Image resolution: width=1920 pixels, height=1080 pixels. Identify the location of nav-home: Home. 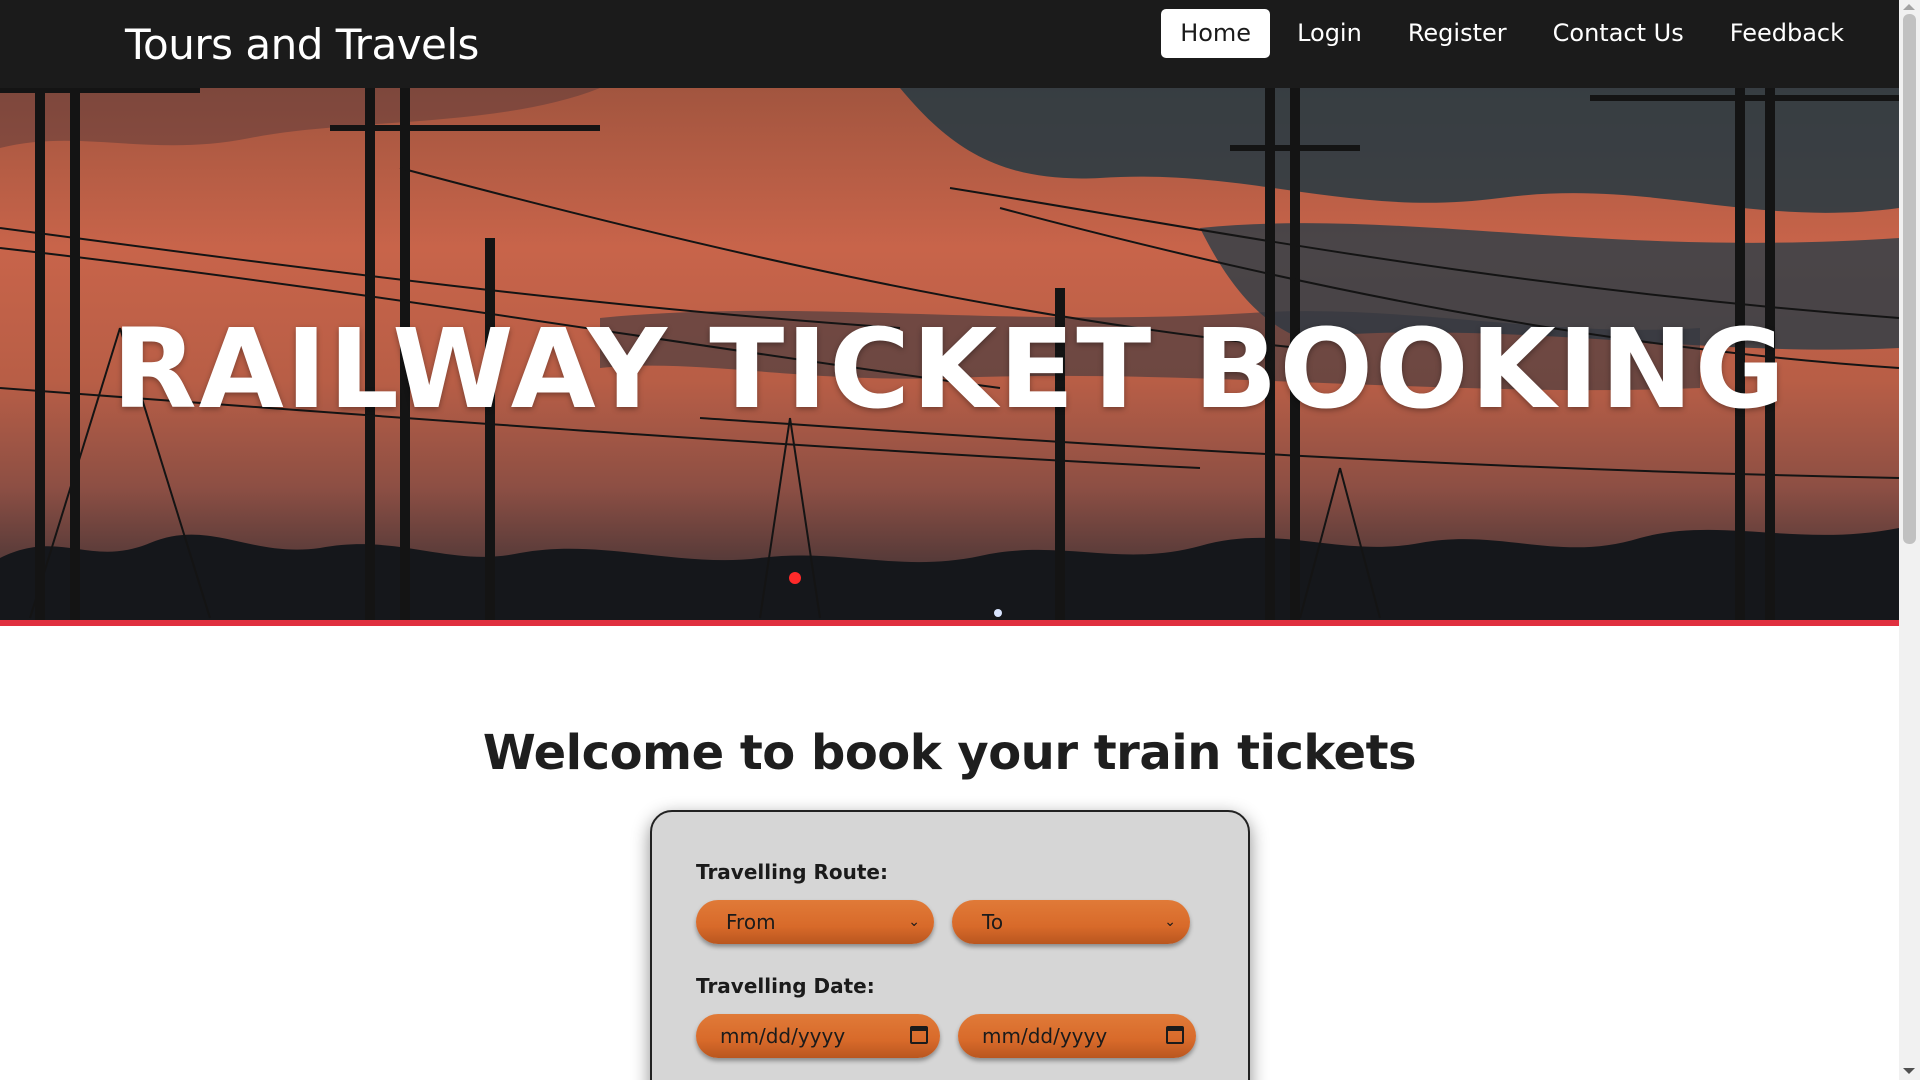
(1216, 33).